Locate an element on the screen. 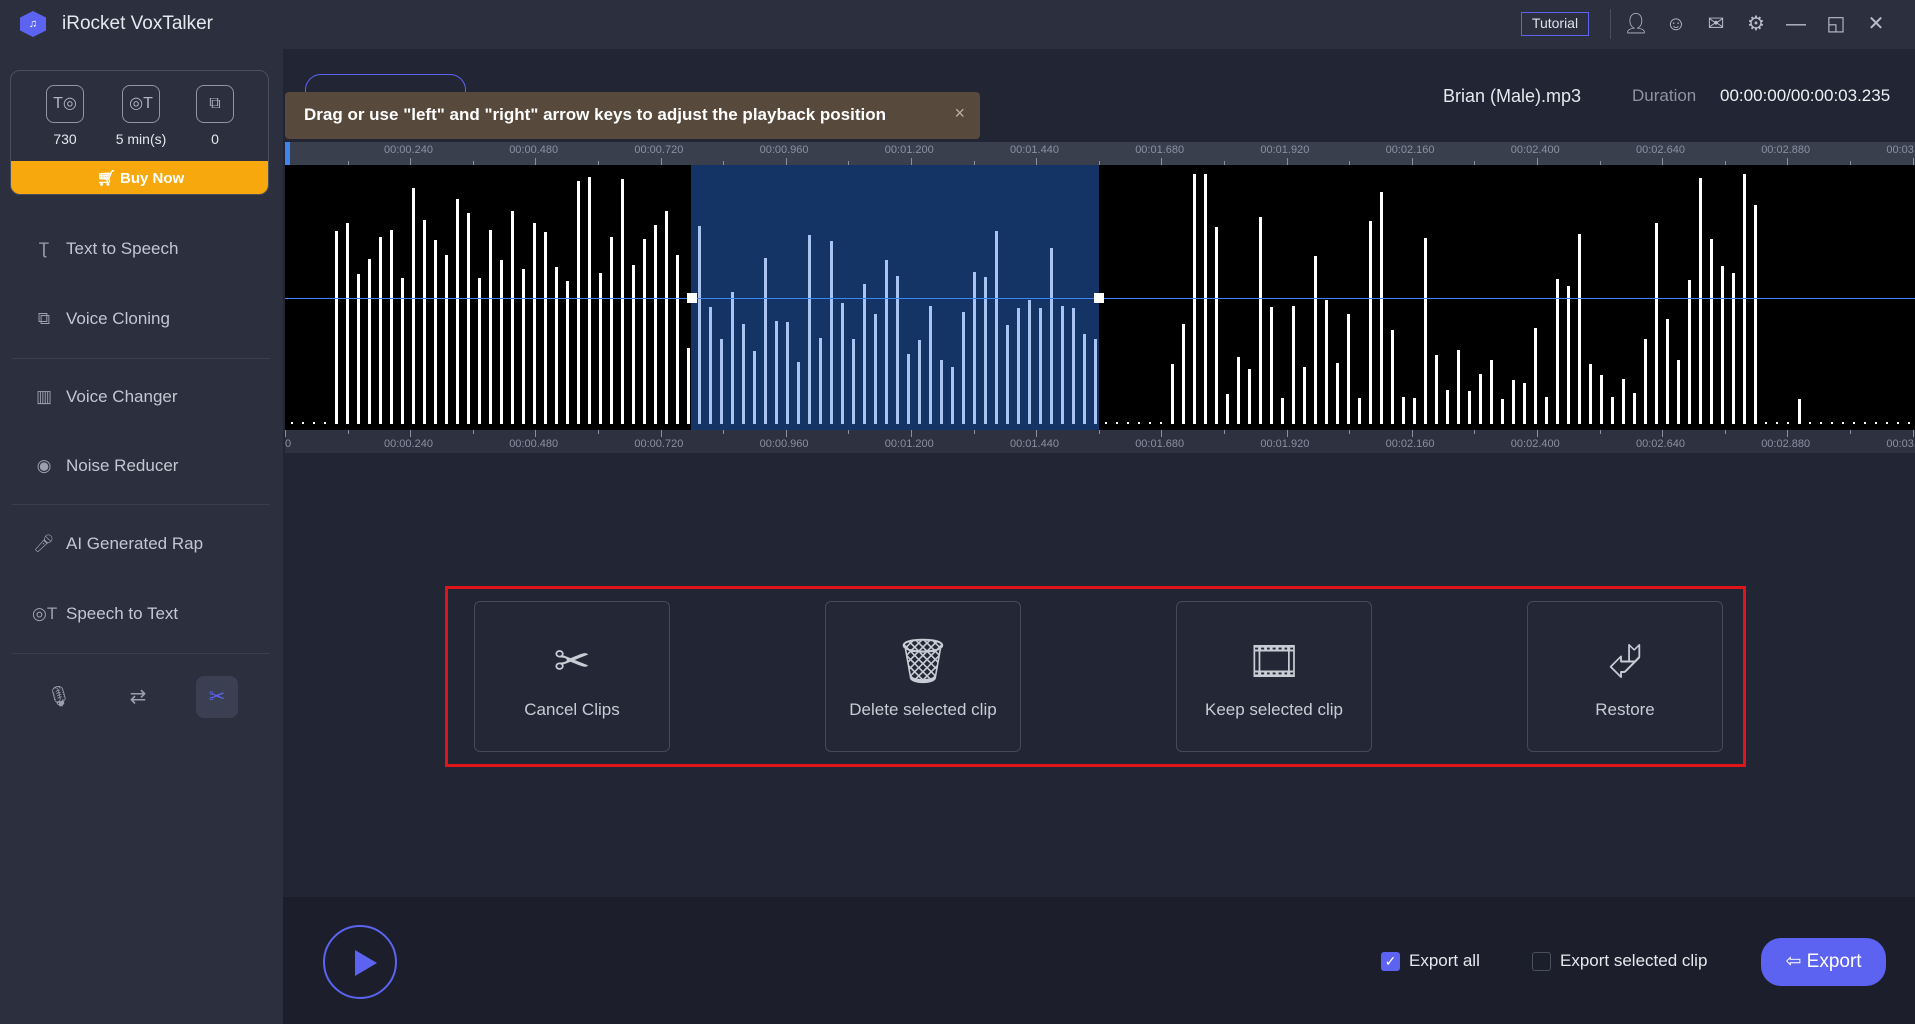 This screenshot has width=1915, height=1024. keep-selected-clip-button: 🎞︎ Keep selected clip is located at coordinates (1274, 676).